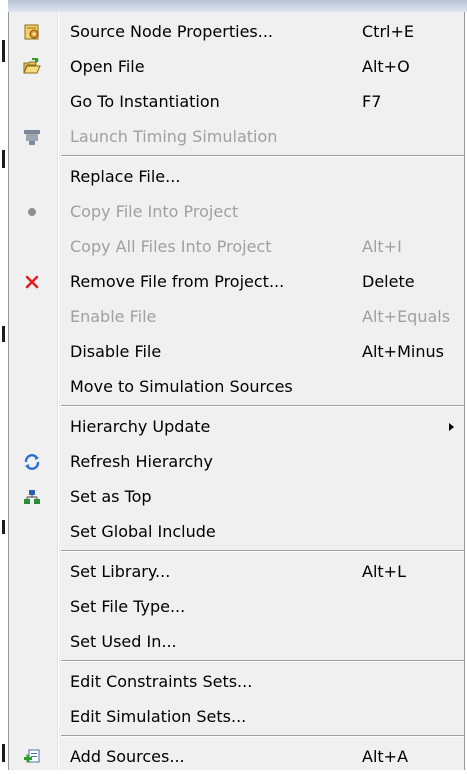 Image resolution: width=467 pixels, height=774 pixels. I want to click on dot-icon, so click(32, 212).